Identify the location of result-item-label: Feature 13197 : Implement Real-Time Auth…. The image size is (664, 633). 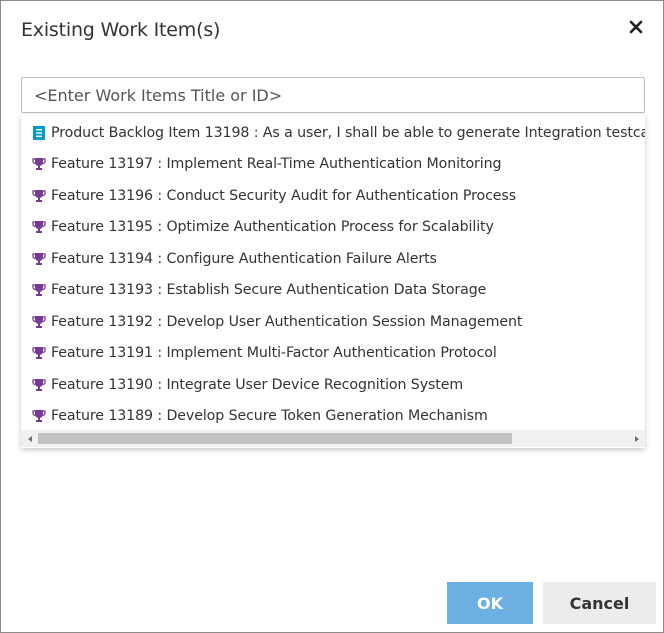
(276, 164).